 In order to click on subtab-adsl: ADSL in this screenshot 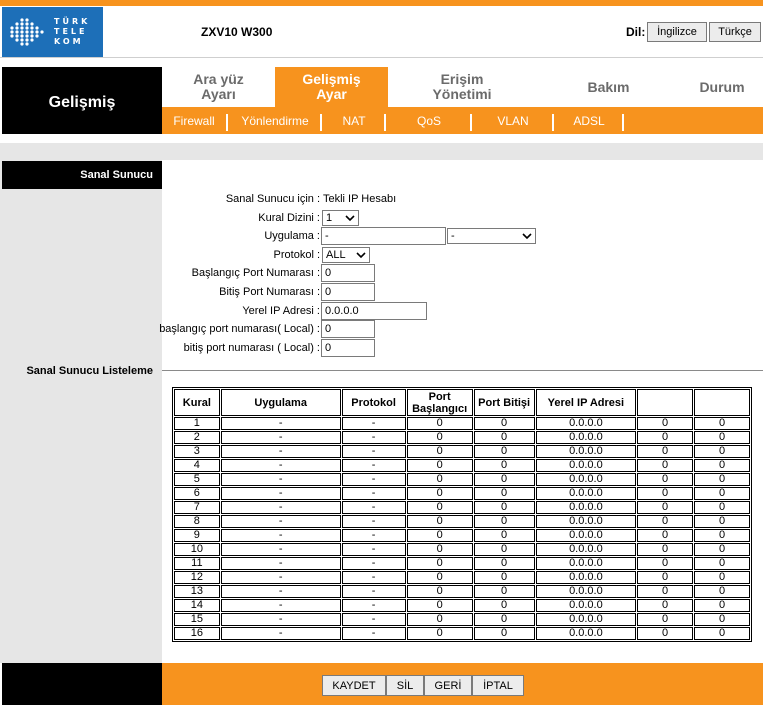, I will do `click(590, 122)`.